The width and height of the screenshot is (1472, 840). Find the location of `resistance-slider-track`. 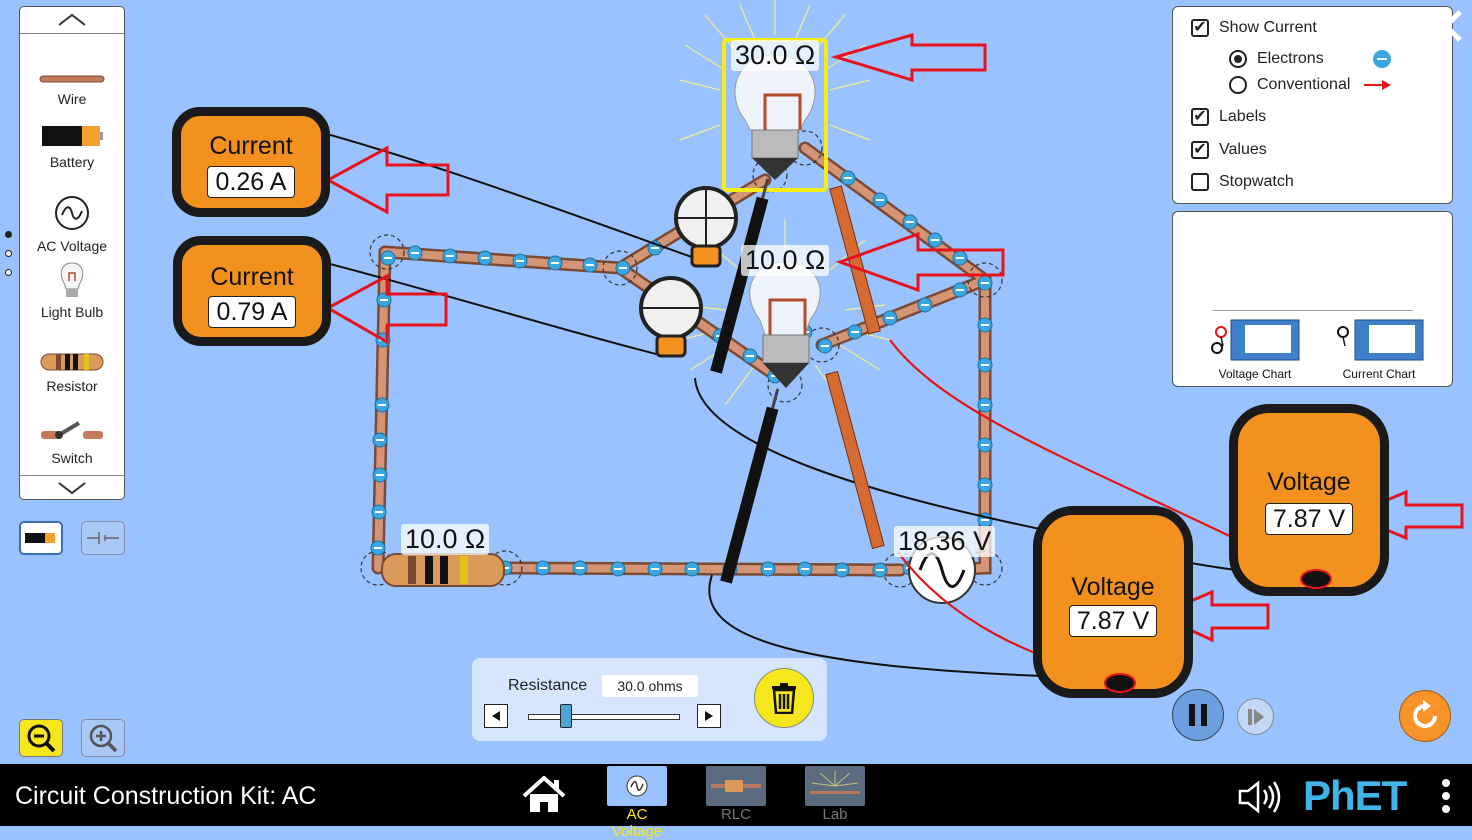

resistance-slider-track is located at coordinates (604, 717).